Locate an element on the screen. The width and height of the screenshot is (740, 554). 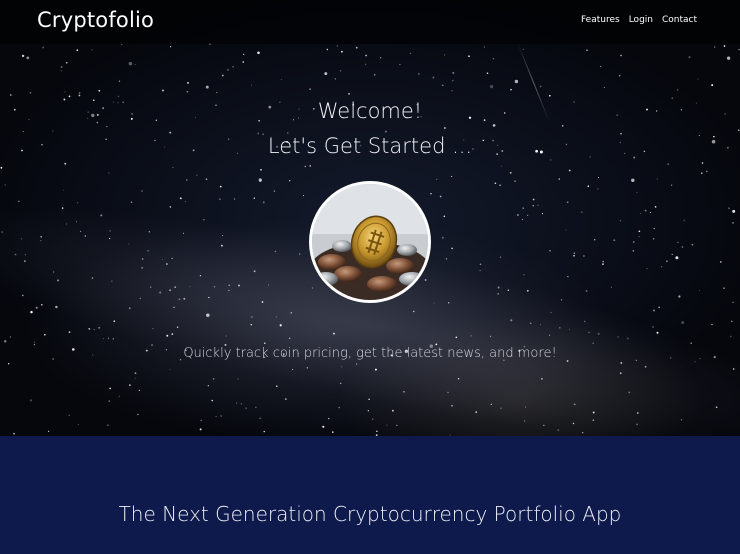
nav-link-contact: Contact is located at coordinates (679, 20).